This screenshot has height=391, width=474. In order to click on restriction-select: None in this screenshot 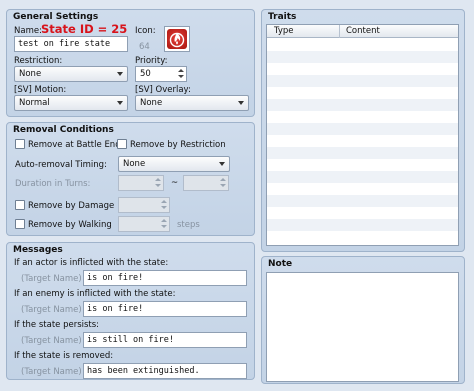, I will do `click(71, 74)`.